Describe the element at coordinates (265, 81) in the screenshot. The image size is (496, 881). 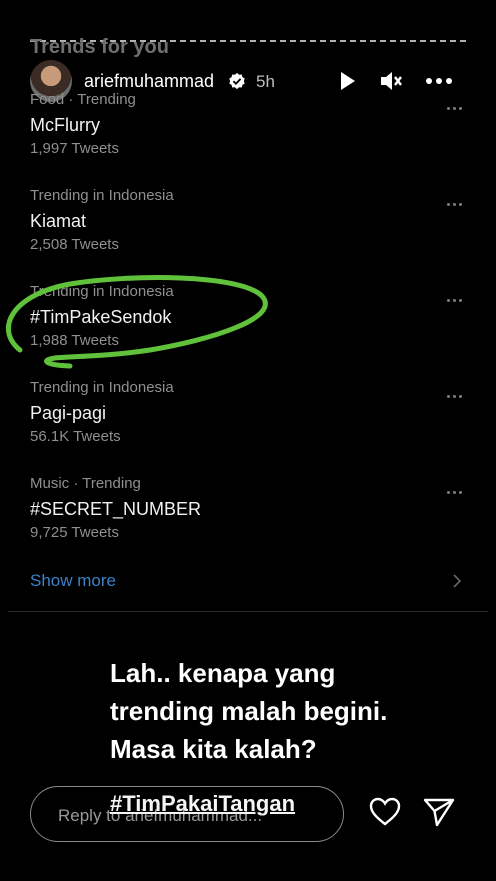
I see `post-time: 5h` at that location.